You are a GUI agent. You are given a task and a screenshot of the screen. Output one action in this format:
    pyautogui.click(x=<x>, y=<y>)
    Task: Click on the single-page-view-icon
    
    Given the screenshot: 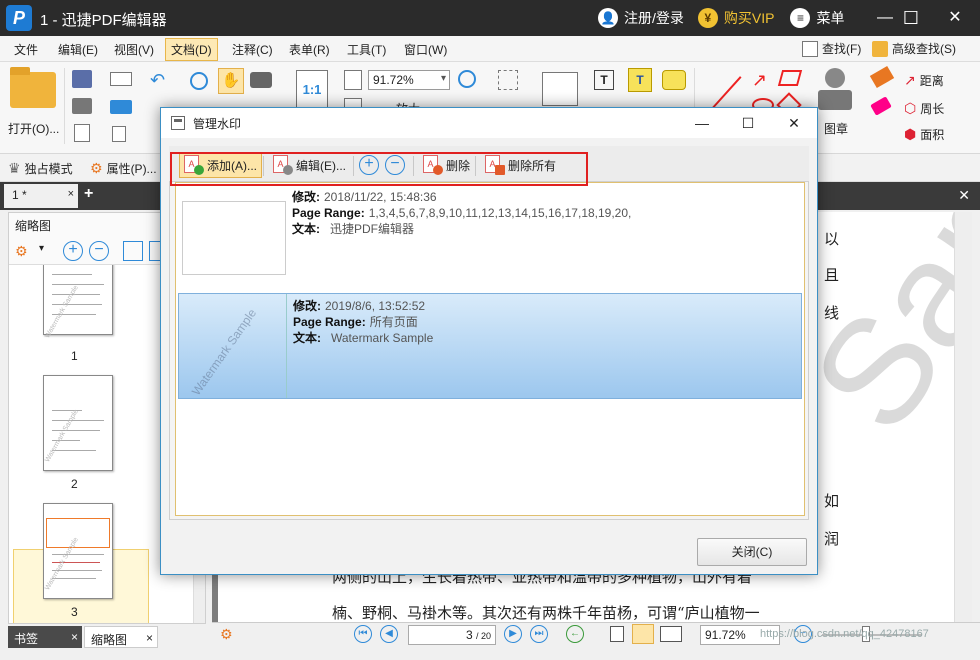 What is the action you would take?
    pyautogui.click(x=617, y=634)
    